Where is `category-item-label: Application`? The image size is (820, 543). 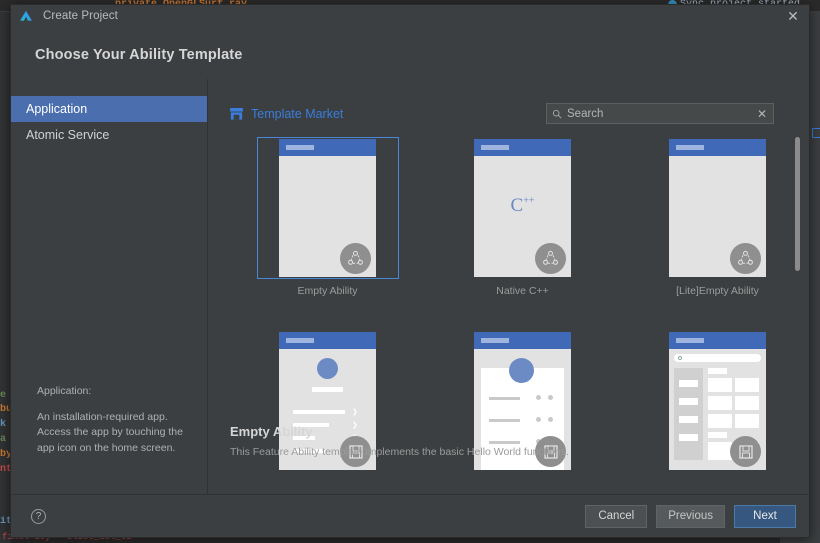 category-item-label: Application is located at coordinates (57, 109).